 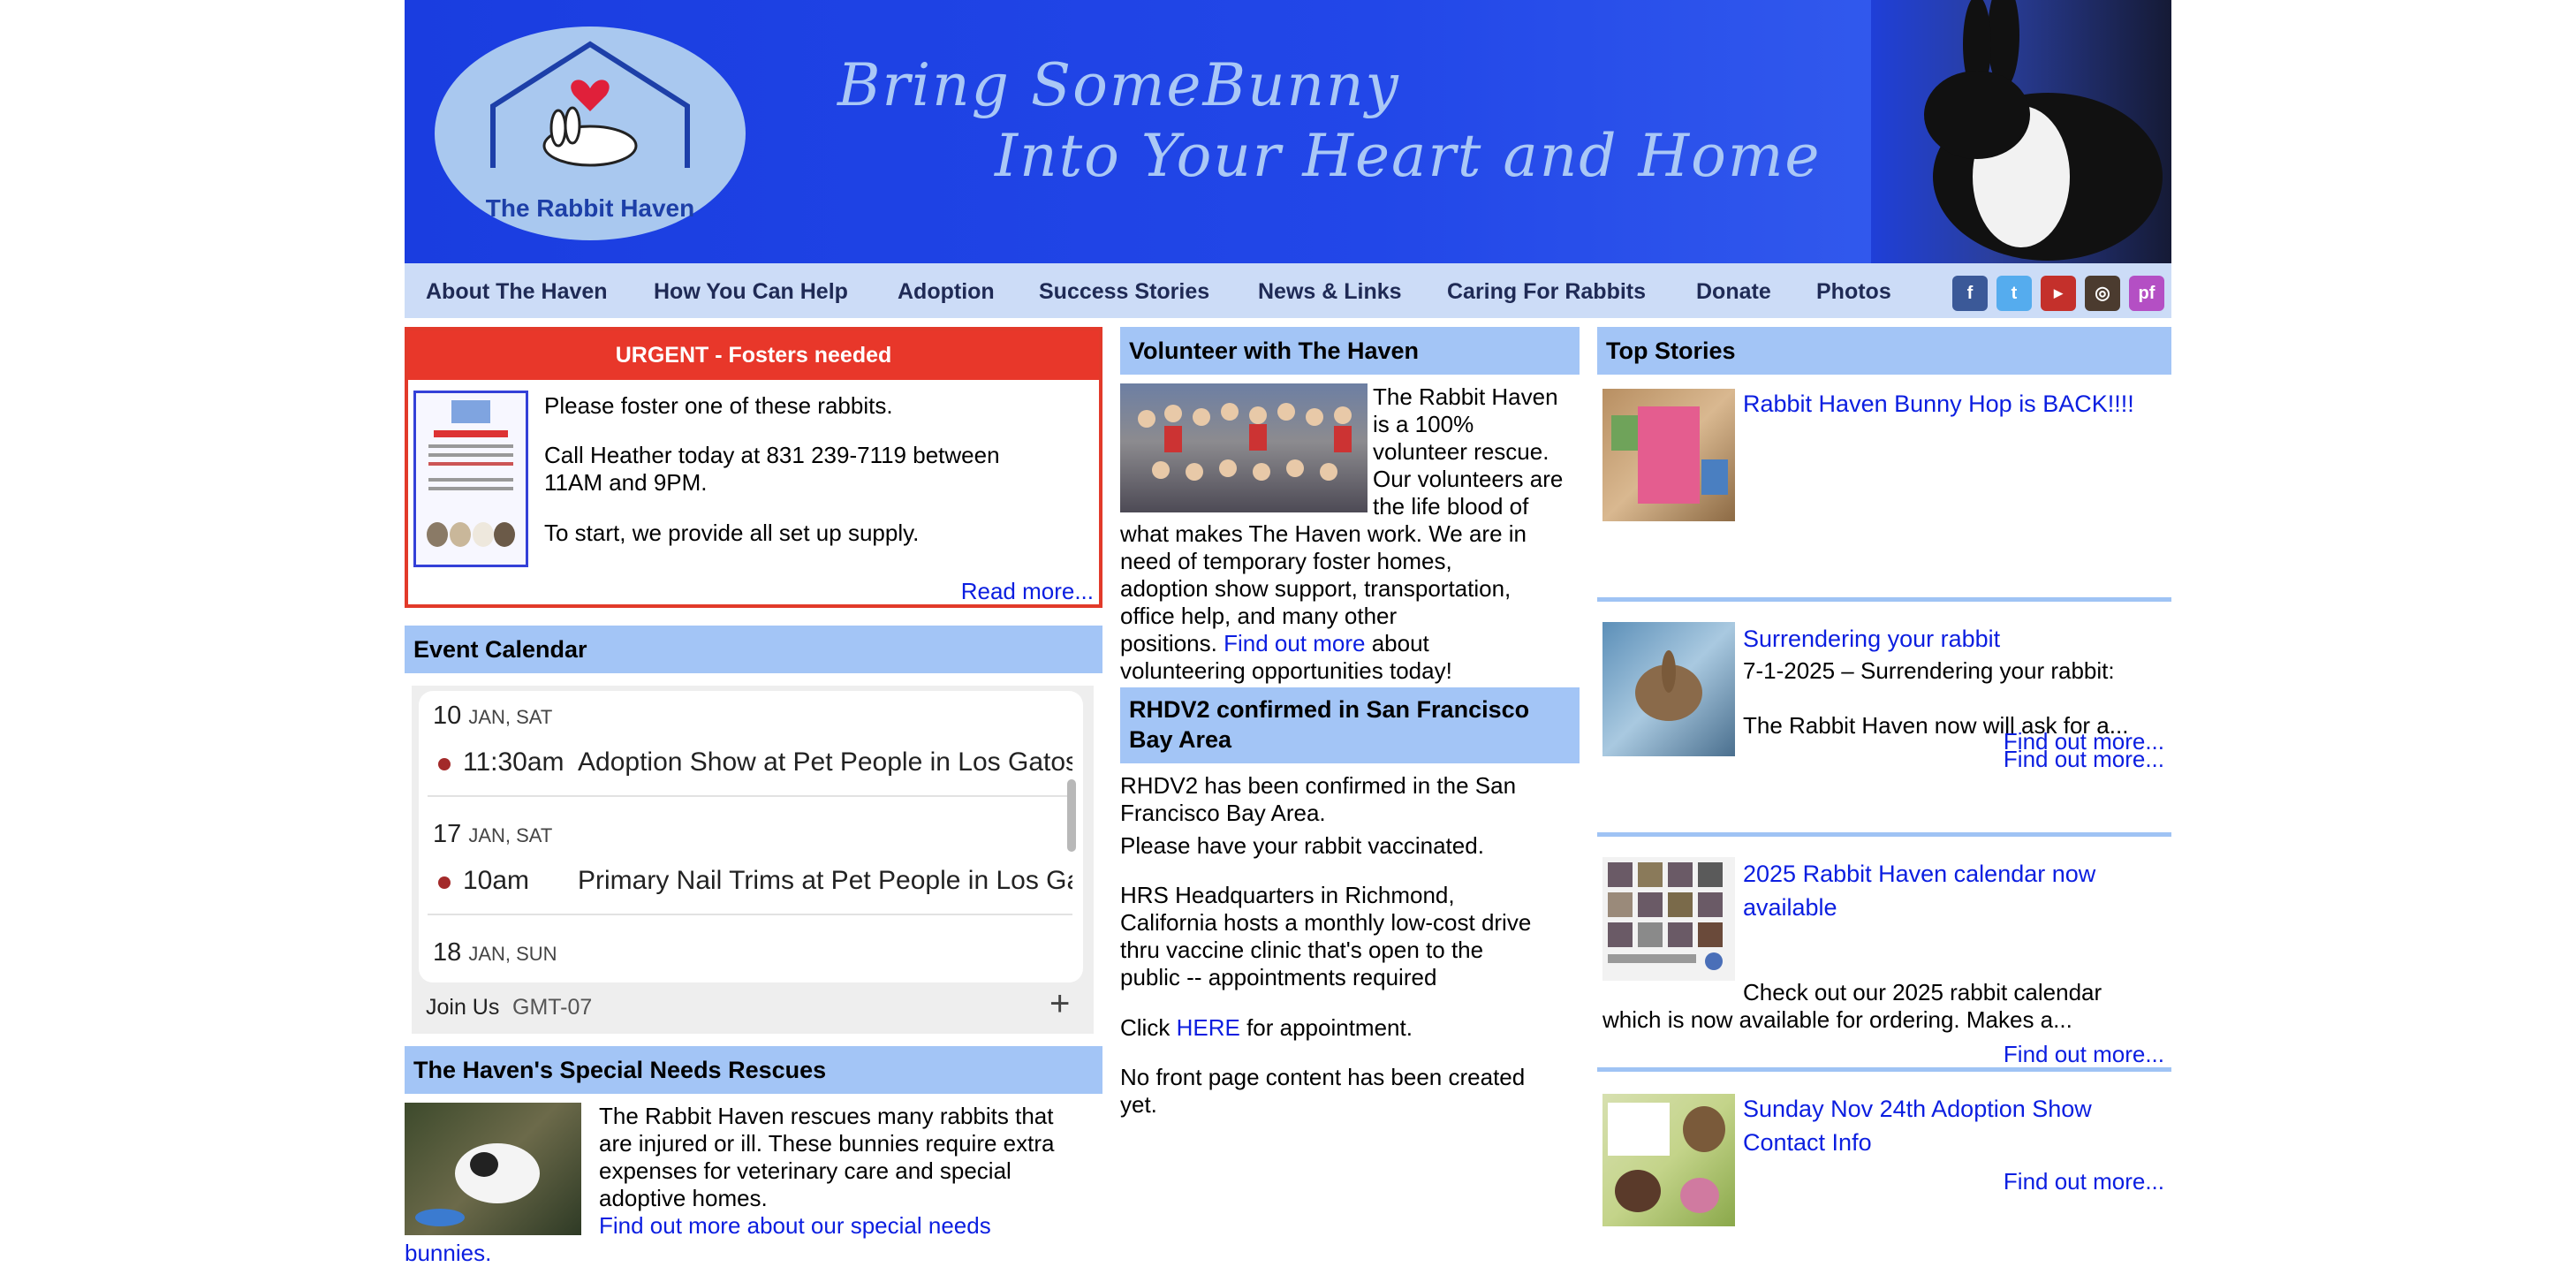 What do you see at coordinates (471, 479) in the screenshot?
I see `foster-flyer-image` at bounding box center [471, 479].